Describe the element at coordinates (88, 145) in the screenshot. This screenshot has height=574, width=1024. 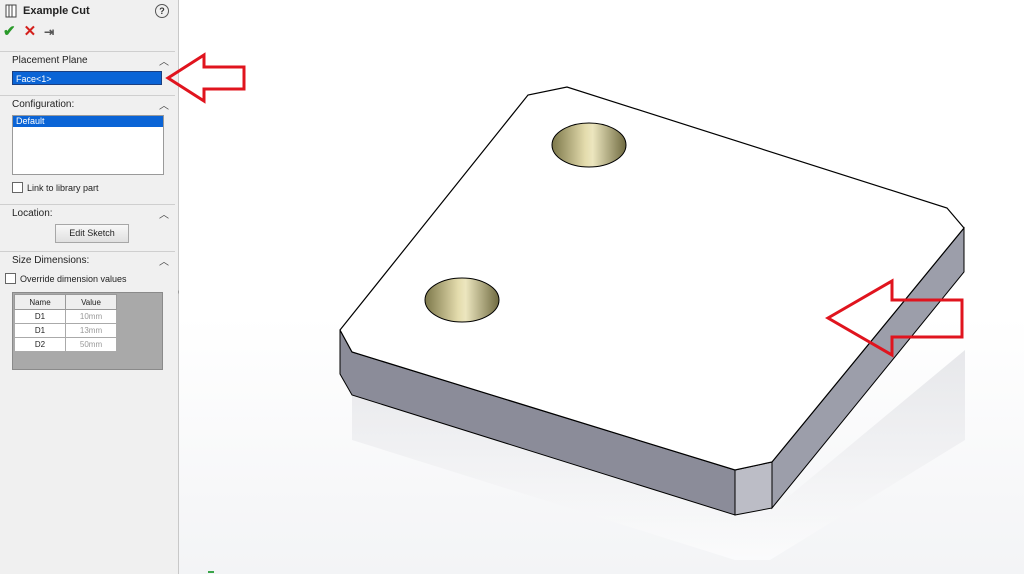
I see `configuration-list: Default` at that location.